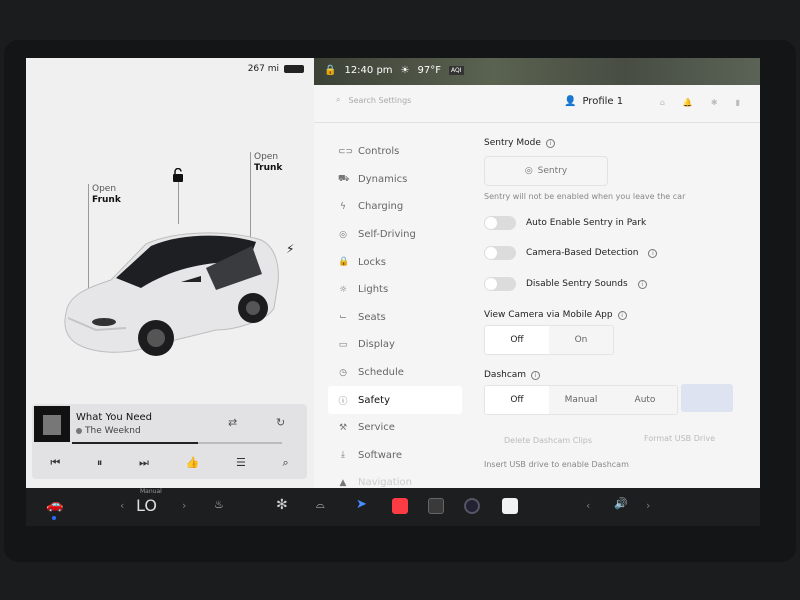 This screenshot has height=600, width=800. What do you see at coordinates (517, 340) in the screenshot?
I see `view-camera-off-option: Off` at bounding box center [517, 340].